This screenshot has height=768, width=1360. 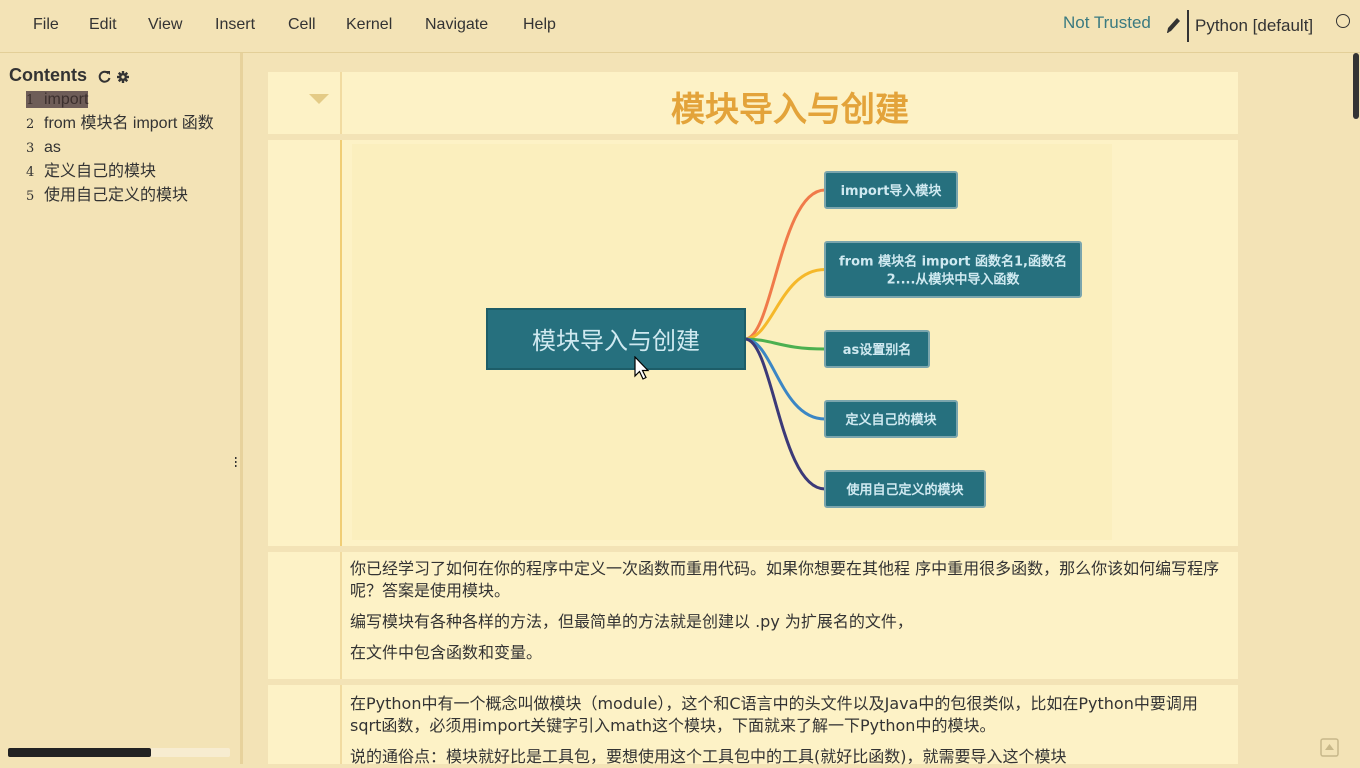 I want to click on trust-status: Not Trusted, so click(x=1107, y=23).